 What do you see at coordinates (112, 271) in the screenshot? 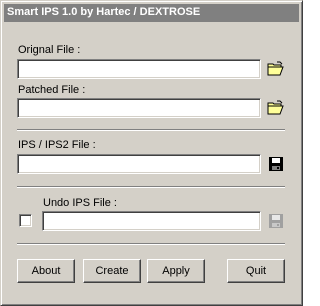
I see `create-button: Create` at bounding box center [112, 271].